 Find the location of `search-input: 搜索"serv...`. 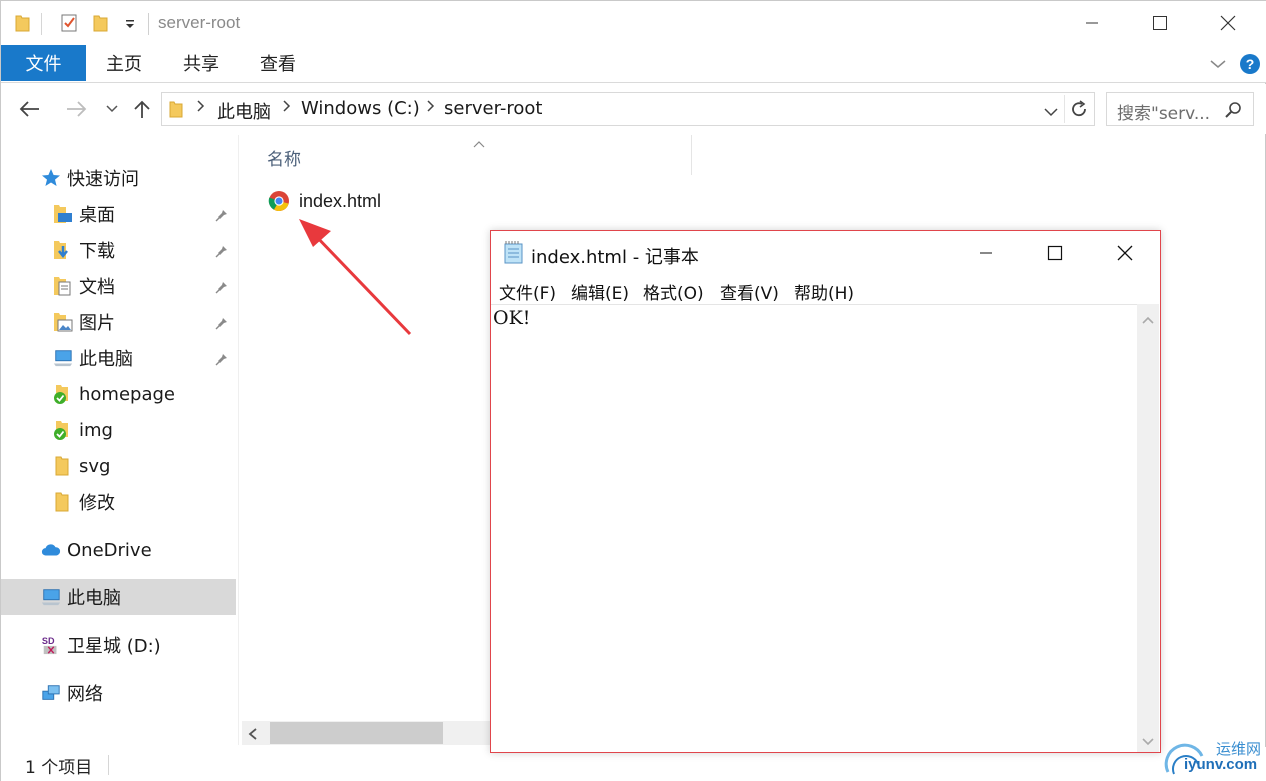

search-input: 搜索"serv... is located at coordinates (1163, 111).